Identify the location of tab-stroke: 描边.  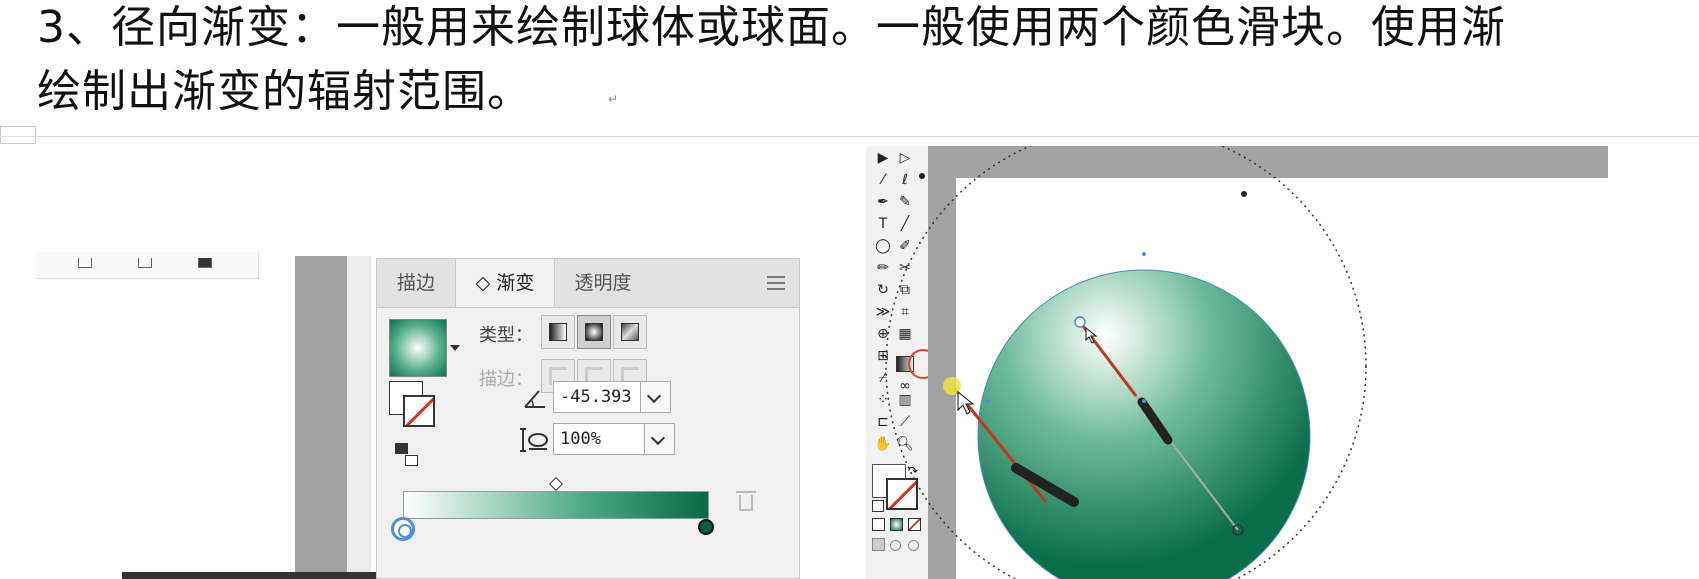
(416, 283).